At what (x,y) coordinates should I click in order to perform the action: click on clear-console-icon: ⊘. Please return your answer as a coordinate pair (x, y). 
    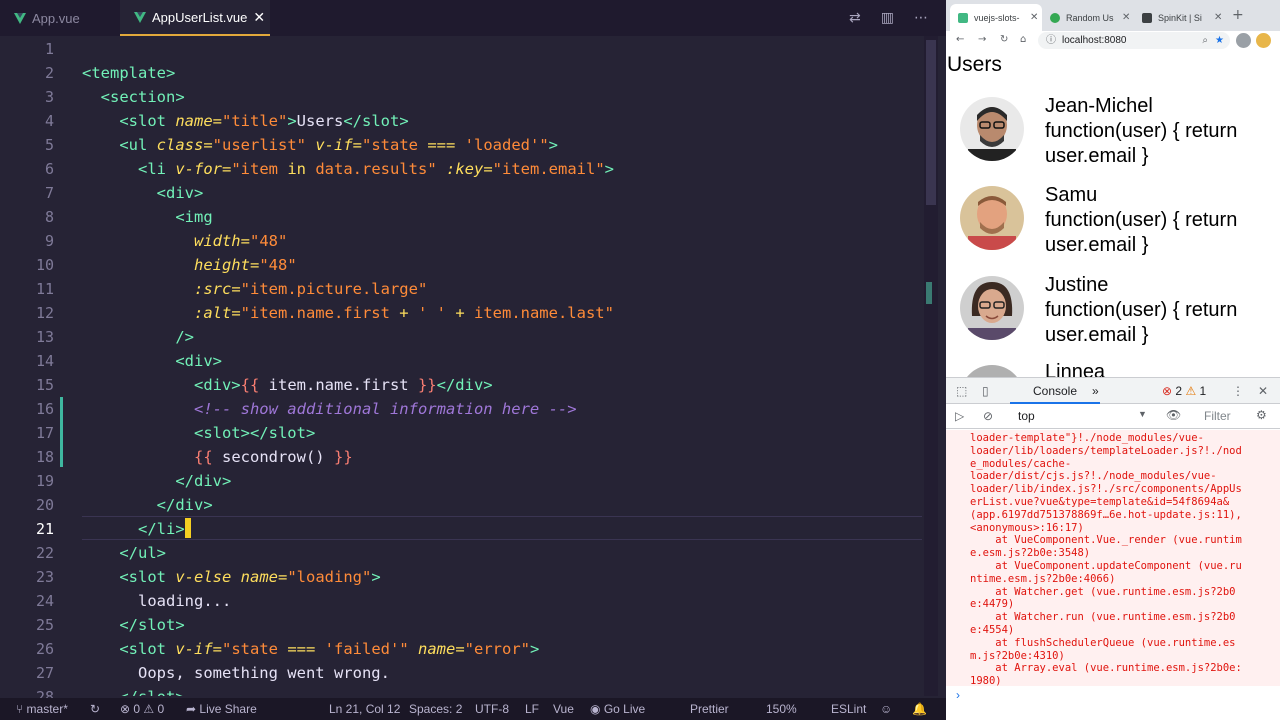
    Looking at the image, I should click on (988, 416).